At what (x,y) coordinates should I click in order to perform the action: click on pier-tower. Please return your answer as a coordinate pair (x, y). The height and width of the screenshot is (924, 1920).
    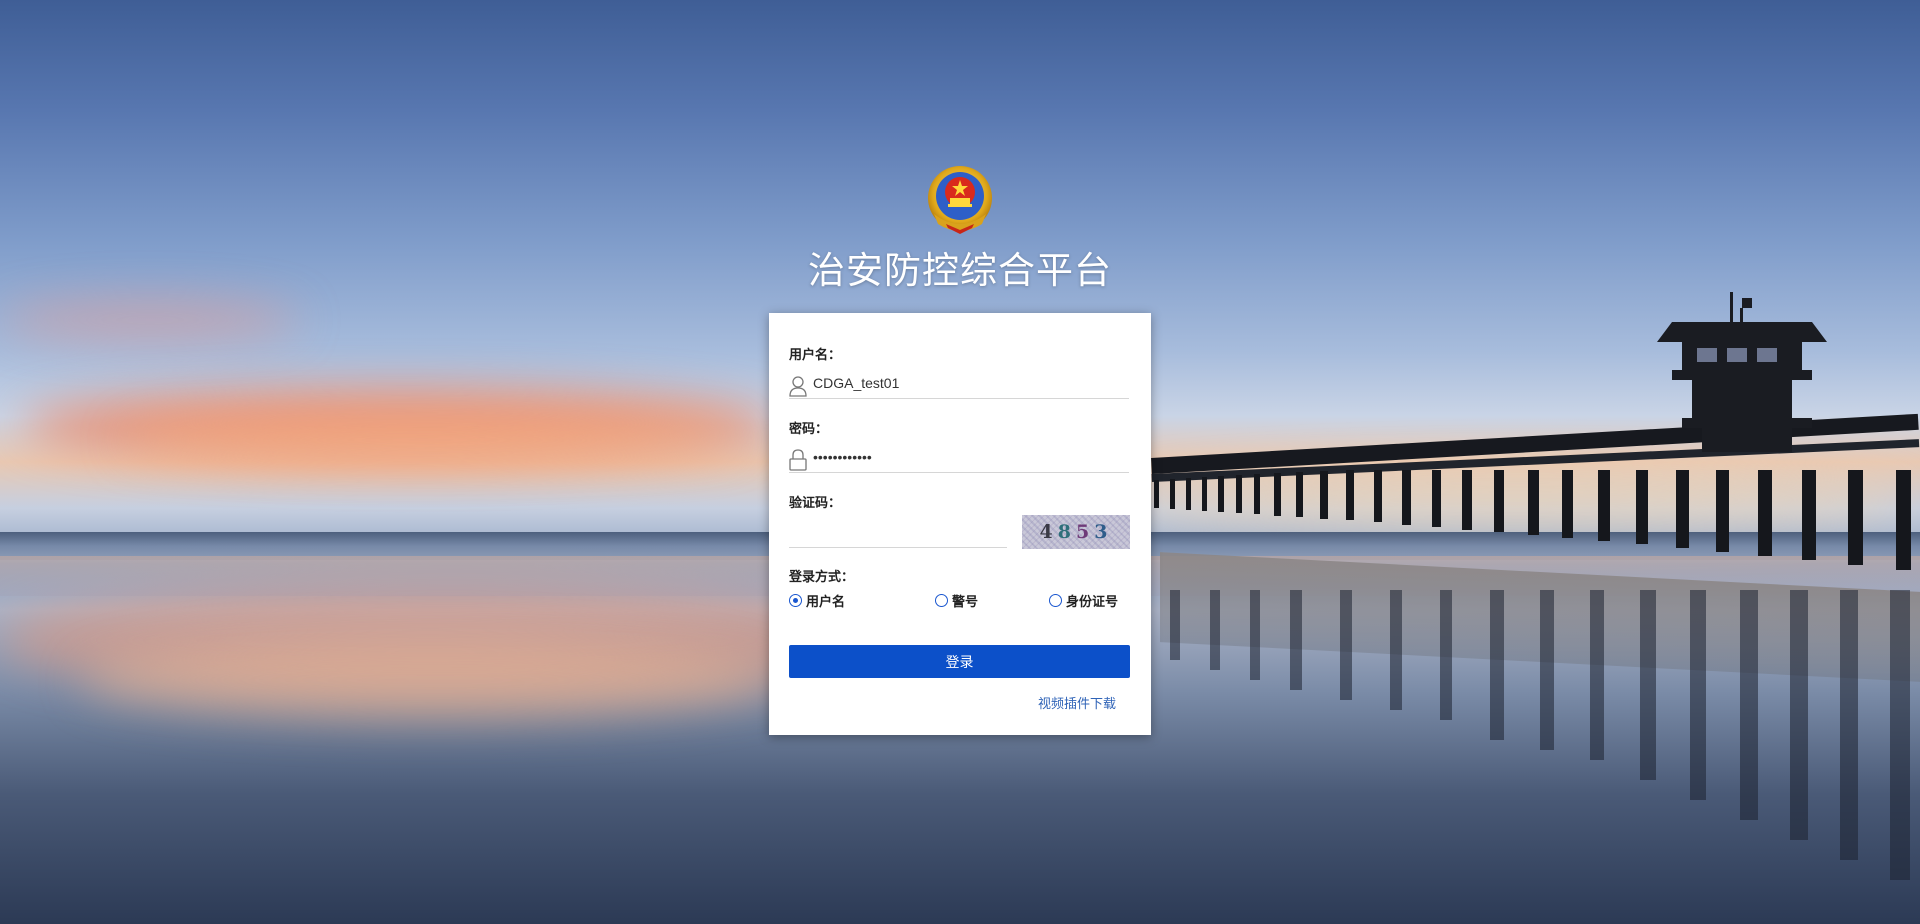
    Looking at the image, I should click on (1742, 372).